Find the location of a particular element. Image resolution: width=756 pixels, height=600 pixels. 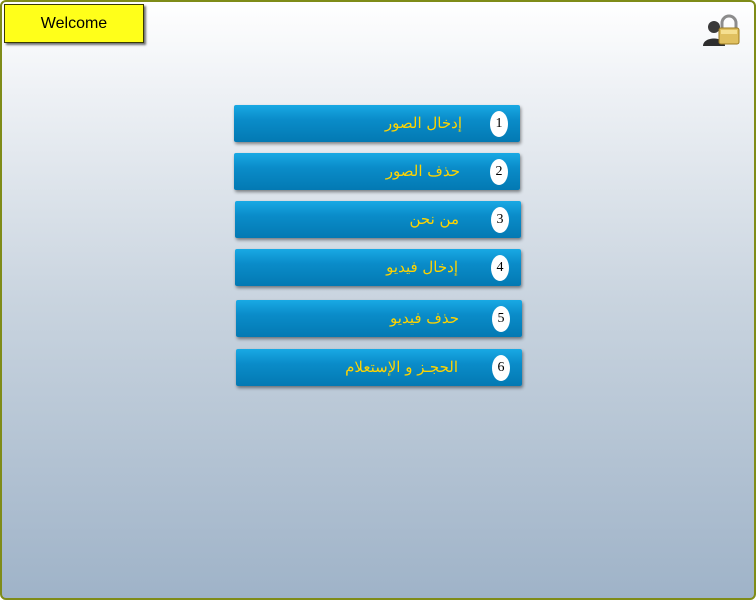

menu-item-booking-inquiry: الحجـز و الإستعلام 6 is located at coordinates (379, 367).